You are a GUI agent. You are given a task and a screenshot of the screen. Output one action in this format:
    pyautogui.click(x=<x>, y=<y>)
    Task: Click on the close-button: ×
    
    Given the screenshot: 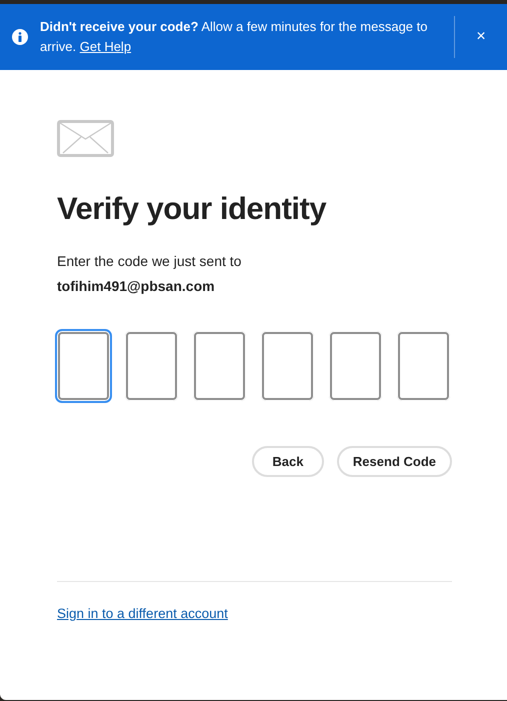 What is the action you would take?
    pyautogui.click(x=481, y=37)
    